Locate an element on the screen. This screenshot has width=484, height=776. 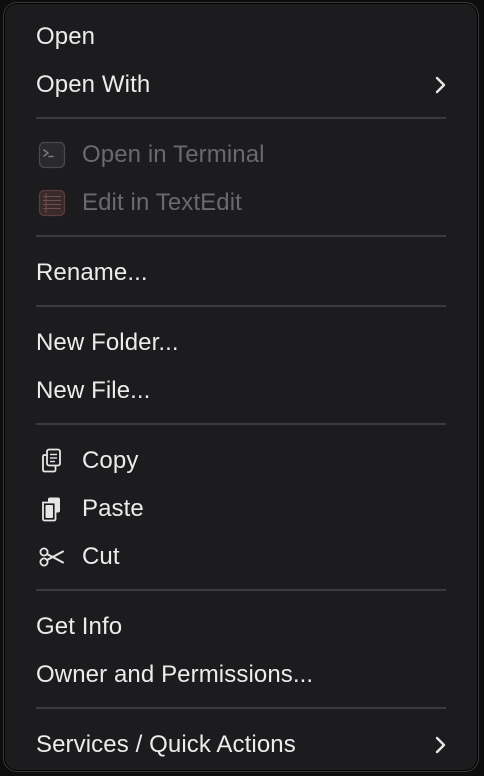
menu-item-open-label: Open is located at coordinates (66, 36).